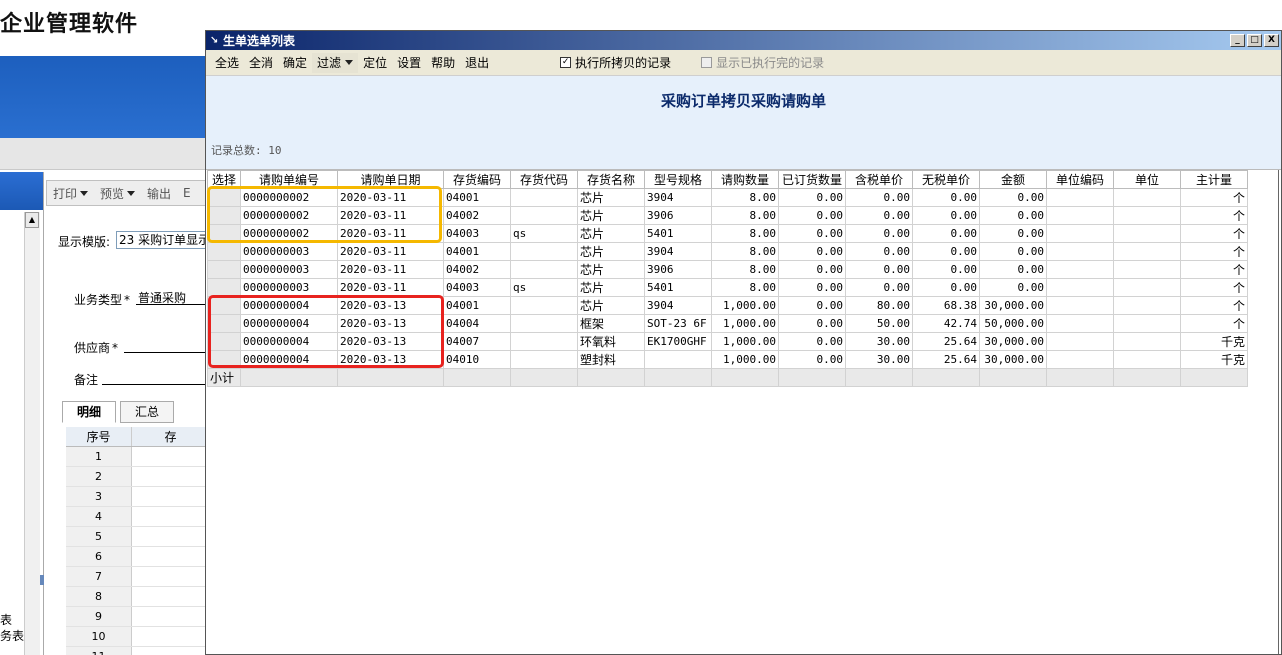  What do you see at coordinates (147, 412) in the screenshot?
I see `tab-summary: 汇总` at bounding box center [147, 412].